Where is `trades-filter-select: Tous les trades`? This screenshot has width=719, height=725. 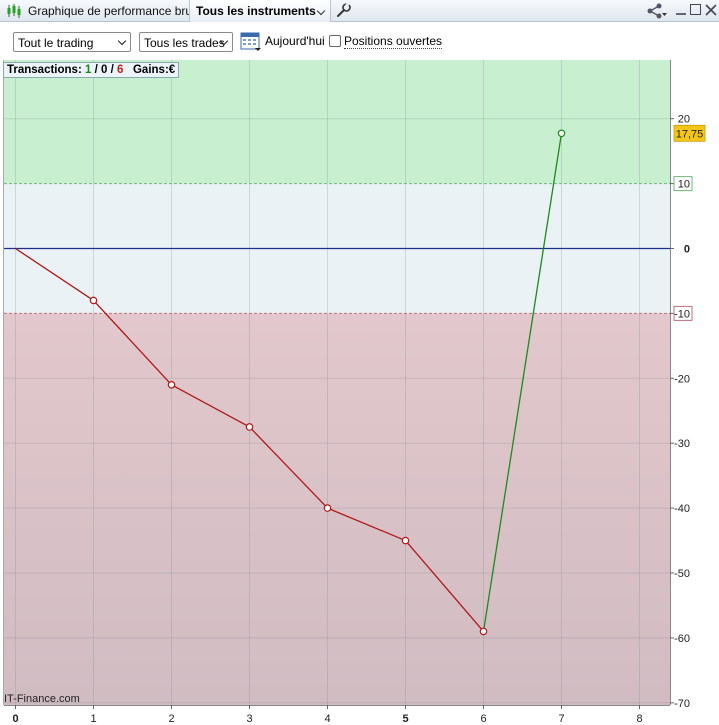 trades-filter-select: Tous les trades is located at coordinates (186, 42).